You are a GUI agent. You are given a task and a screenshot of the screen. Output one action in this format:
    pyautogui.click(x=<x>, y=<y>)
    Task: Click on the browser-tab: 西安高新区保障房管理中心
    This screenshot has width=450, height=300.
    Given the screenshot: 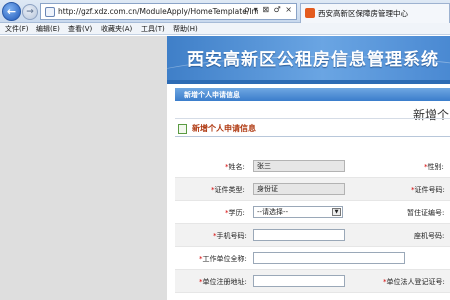 What is the action you would take?
    pyautogui.click(x=375, y=13)
    